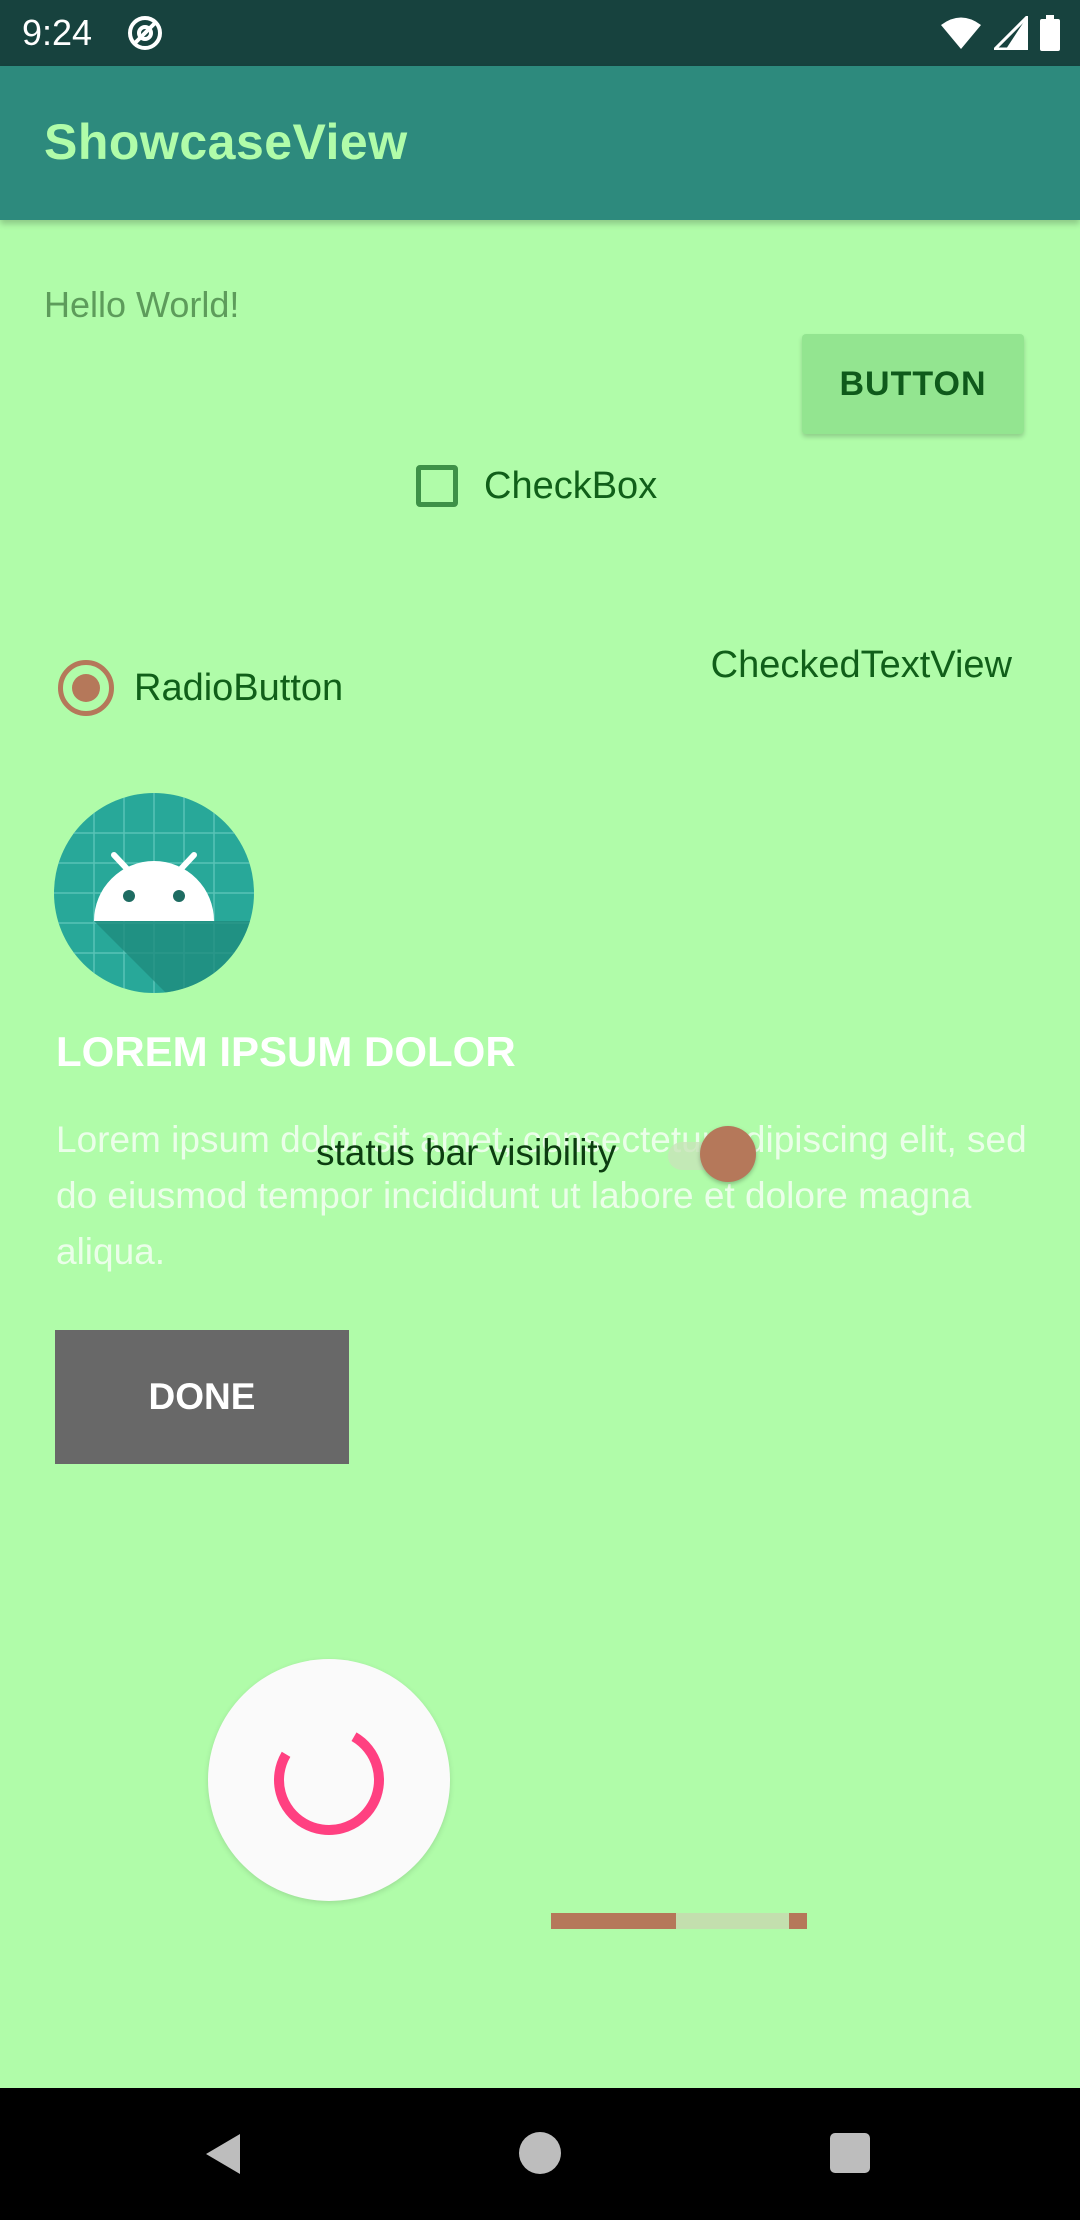  I want to click on switch-label: status bar visibility, so click(466, 1152).